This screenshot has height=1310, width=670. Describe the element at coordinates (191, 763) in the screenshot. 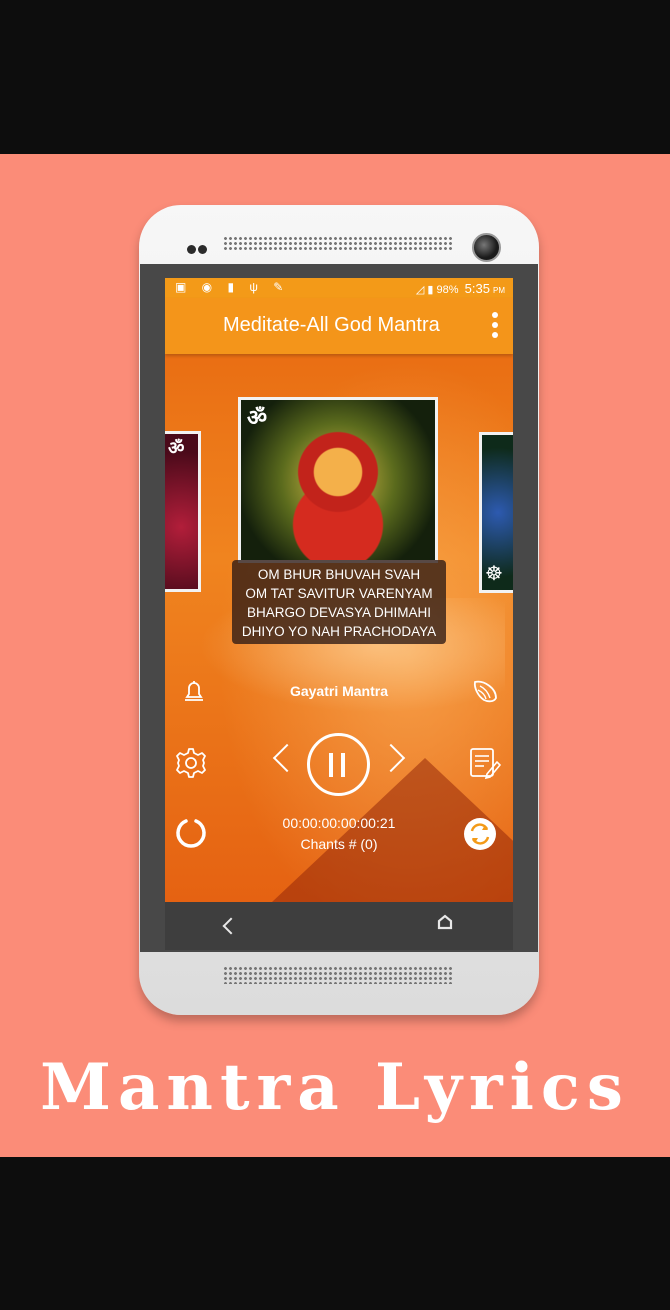

I see `gear-icon` at that location.